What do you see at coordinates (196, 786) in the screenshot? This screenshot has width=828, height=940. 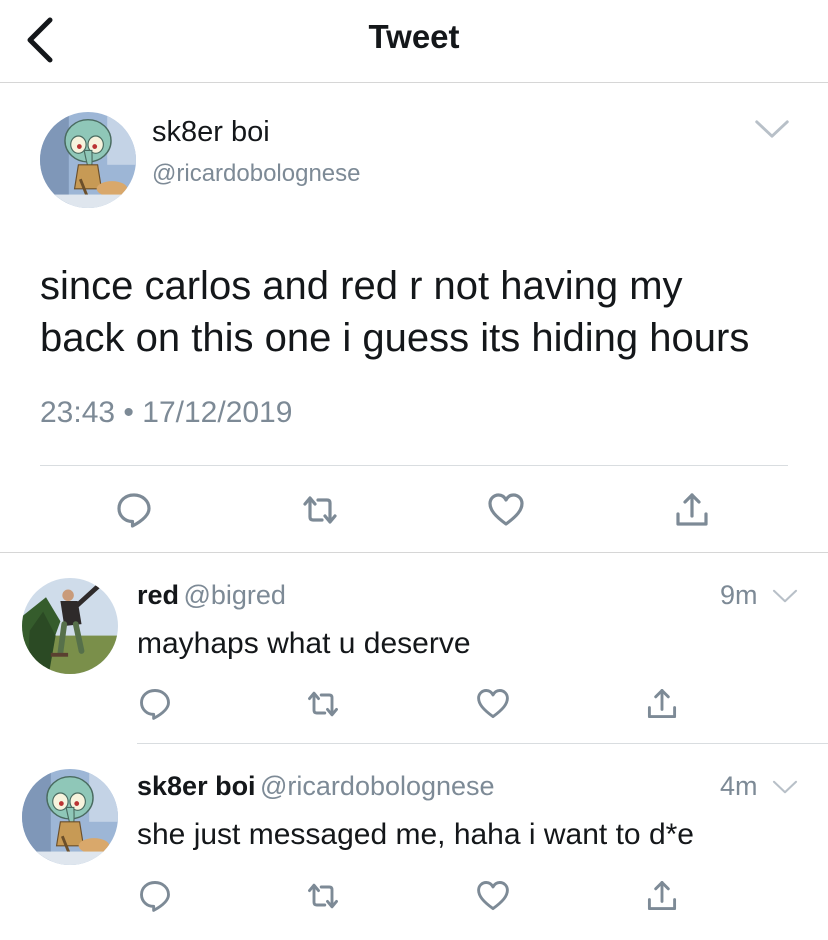 I see `reply-author-name: sk8er boi` at bounding box center [196, 786].